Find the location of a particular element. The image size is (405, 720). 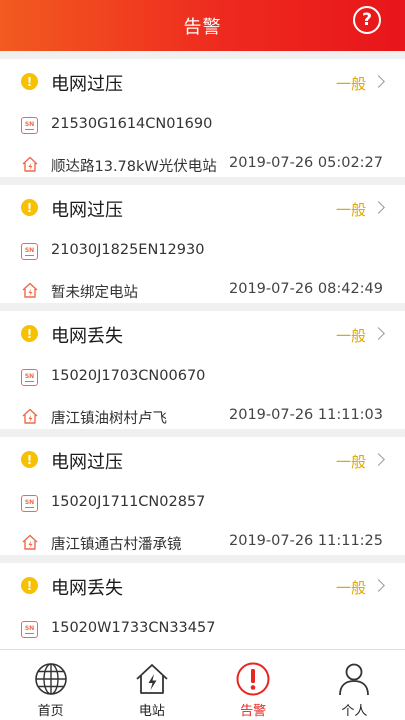

tab-label: 电站 is located at coordinates (151, 711).